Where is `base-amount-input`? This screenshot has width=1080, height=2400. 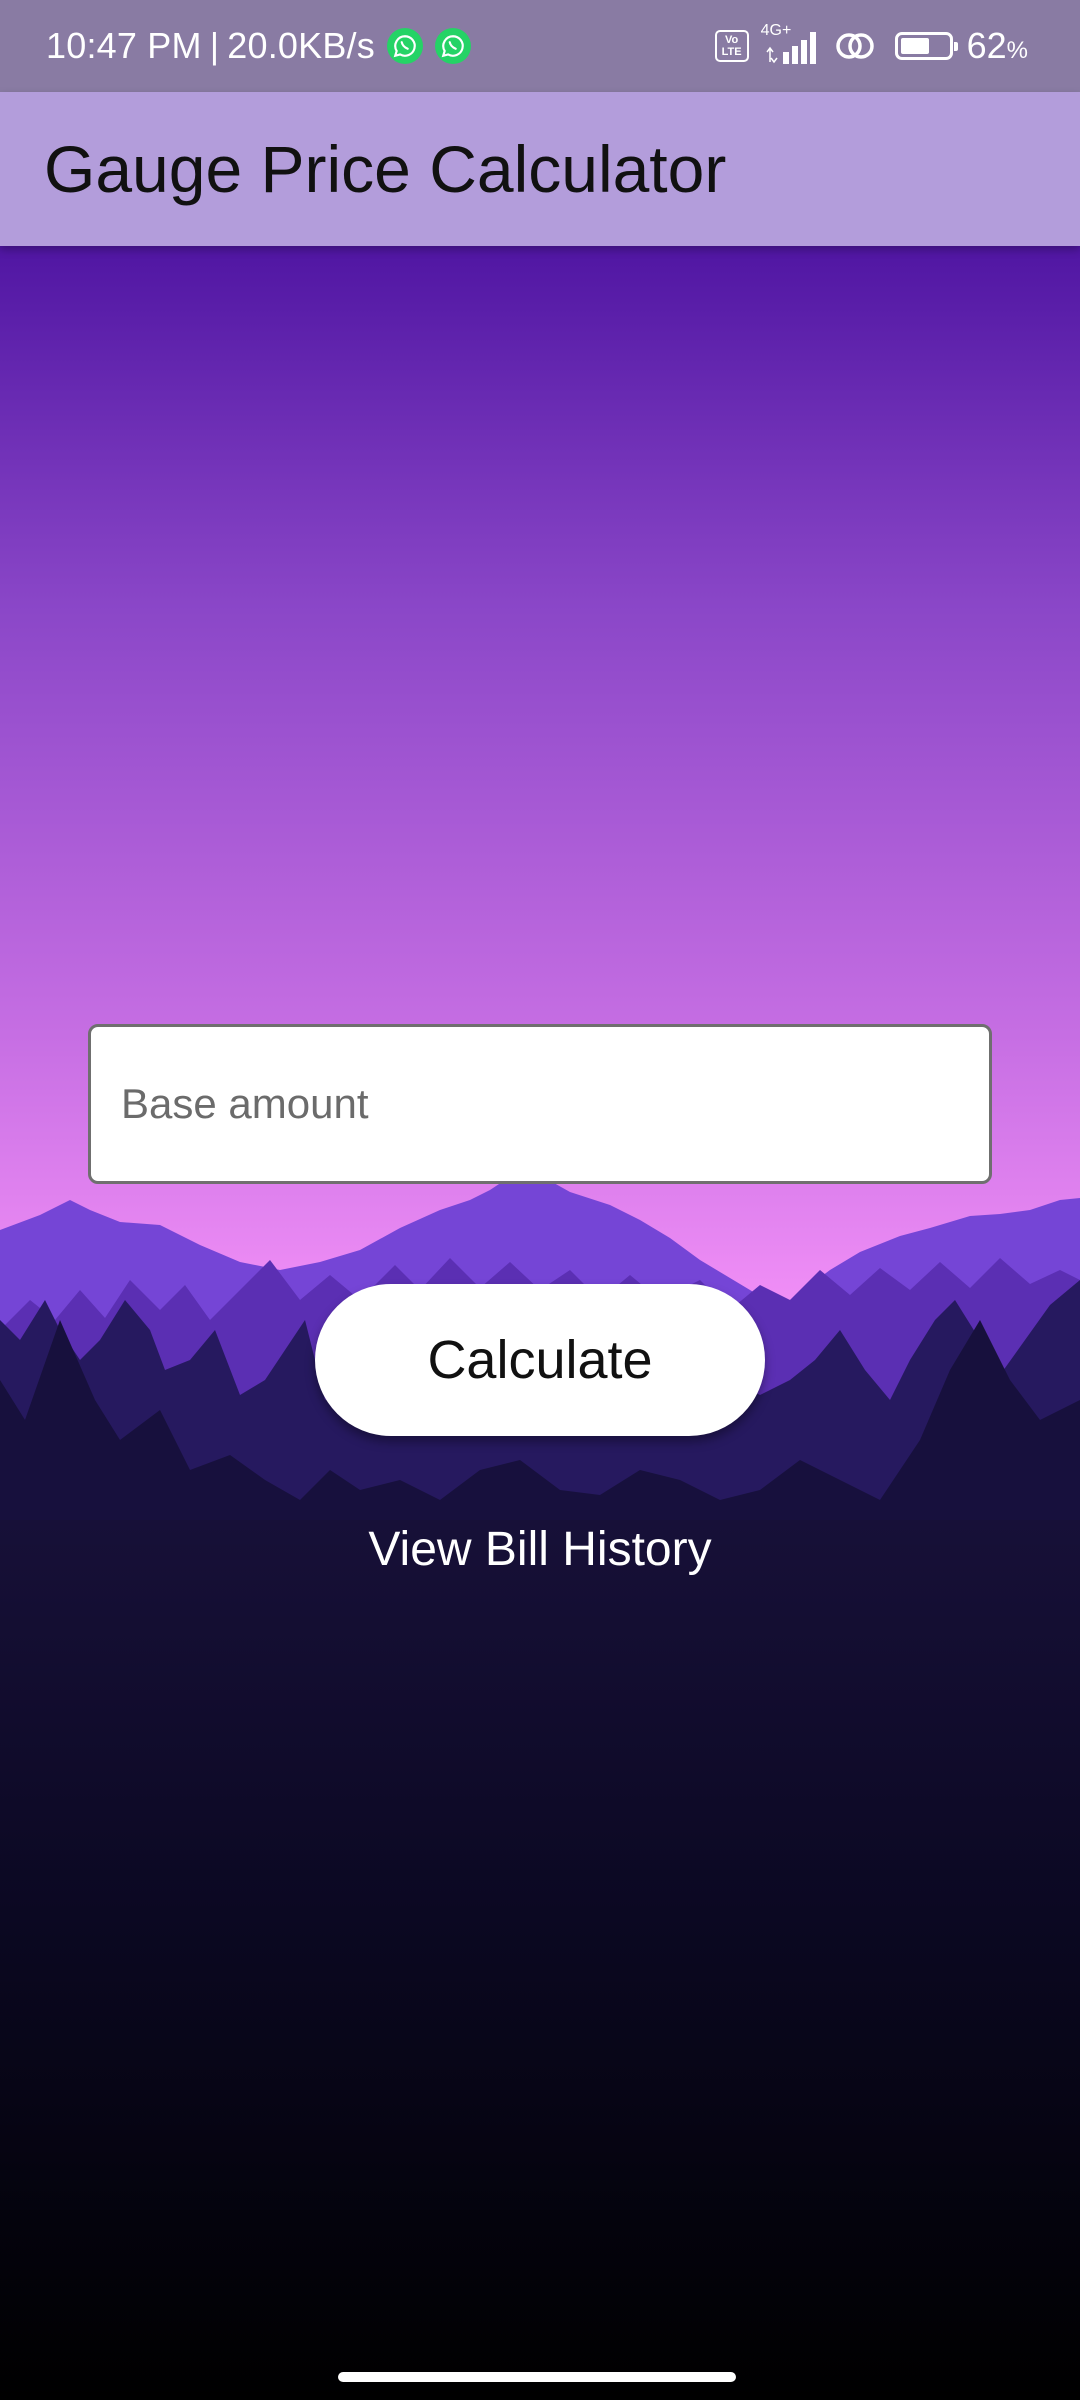
base-amount-input is located at coordinates (540, 1104).